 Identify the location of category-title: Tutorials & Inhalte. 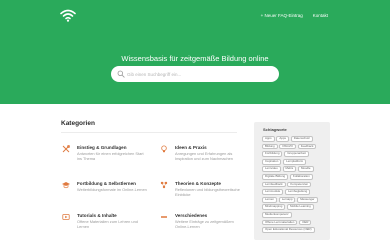
(97, 215).